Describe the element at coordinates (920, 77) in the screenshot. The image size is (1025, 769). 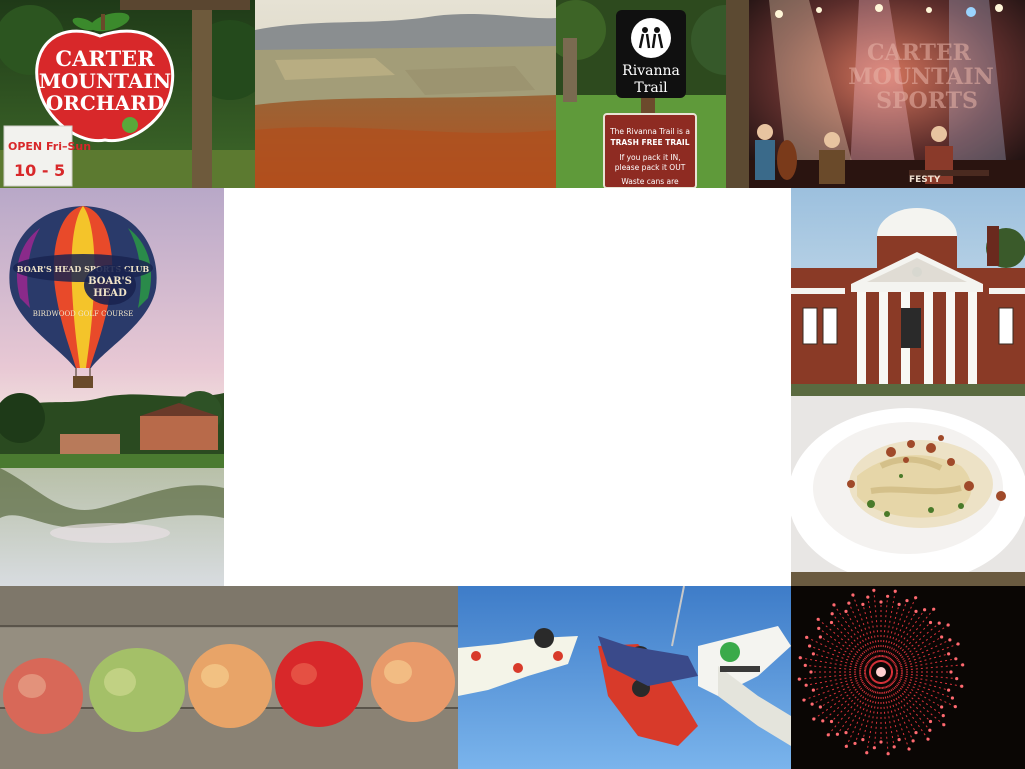
I see `concert-banner-line2: MOUNTAIN` at that location.